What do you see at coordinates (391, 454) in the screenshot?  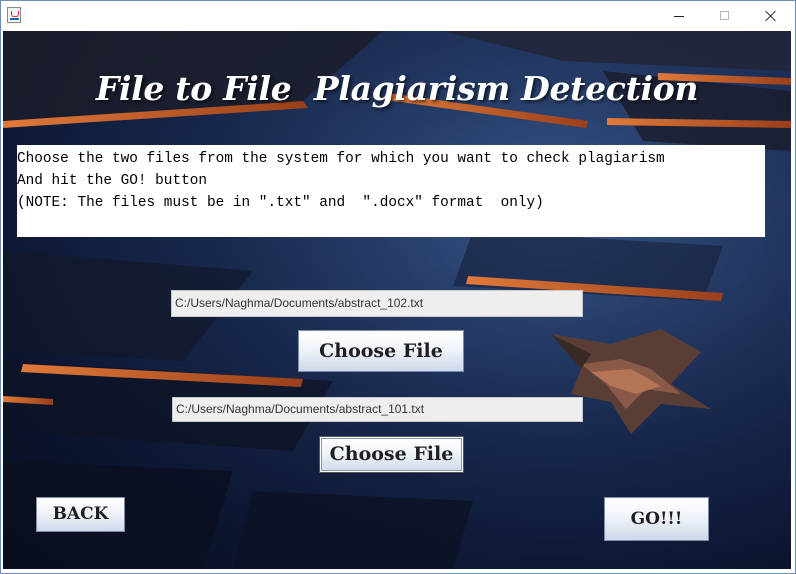 I see `choose-file-2-button: Choose File` at bounding box center [391, 454].